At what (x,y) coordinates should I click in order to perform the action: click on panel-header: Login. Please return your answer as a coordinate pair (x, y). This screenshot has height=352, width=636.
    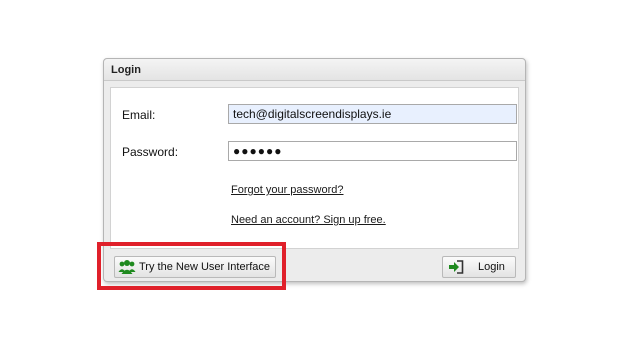
    Looking at the image, I should click on (314, 70).